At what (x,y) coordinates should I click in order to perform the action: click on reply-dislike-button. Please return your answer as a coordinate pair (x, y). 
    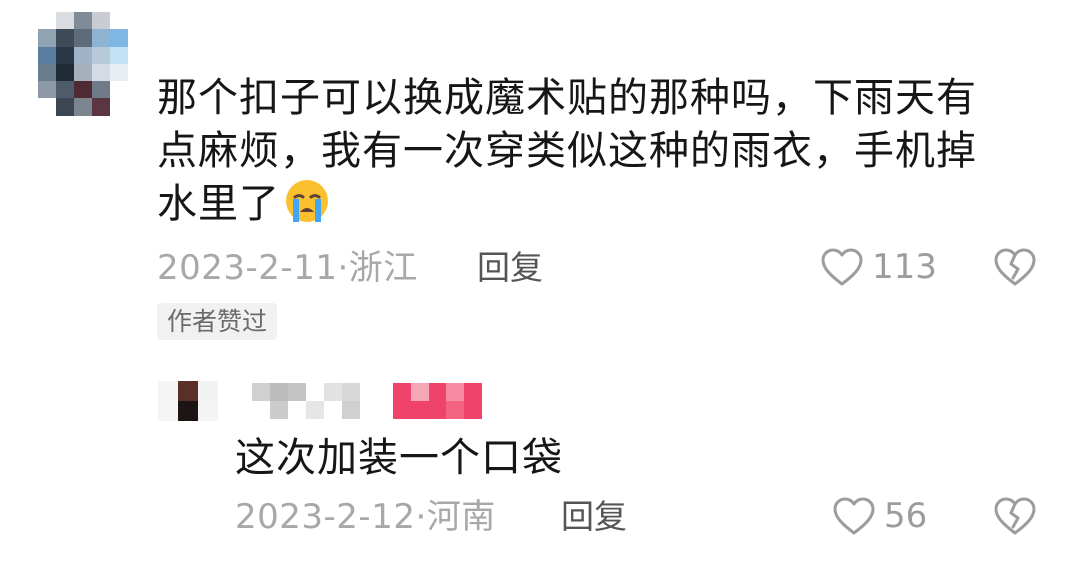
    Looking at the image, I should click on (1015, 516).